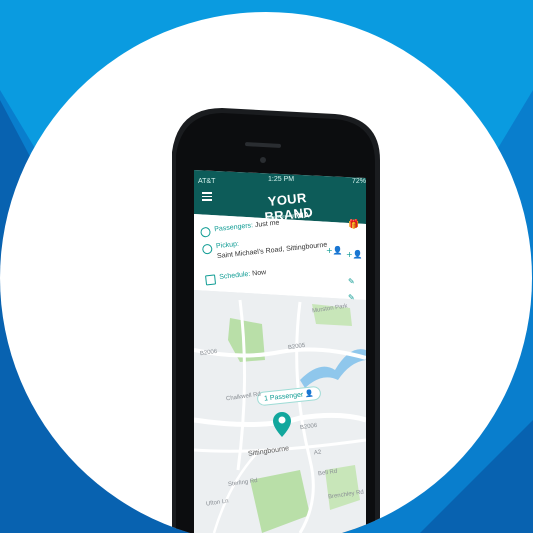  I want to click on status-bar: AT&T 1:25 PM 72%, so click(282, 182).